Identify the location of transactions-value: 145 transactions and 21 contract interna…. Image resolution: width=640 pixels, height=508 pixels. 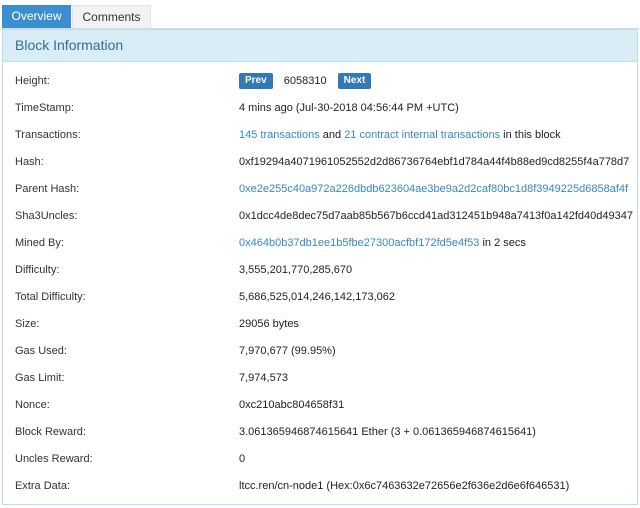
(400, 135).